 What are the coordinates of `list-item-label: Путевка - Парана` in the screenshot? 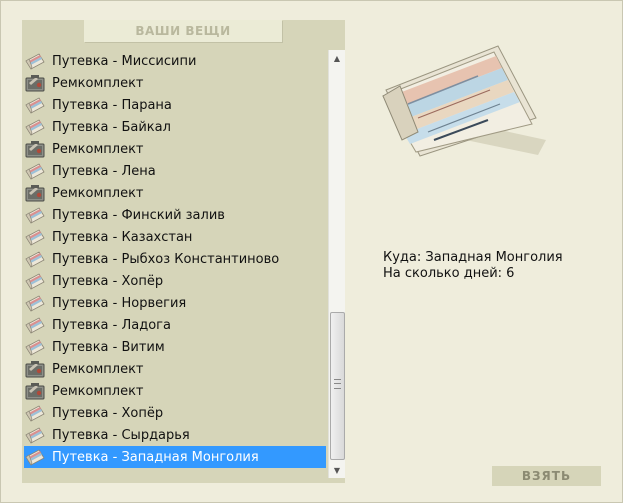 It's located at (112, 105).